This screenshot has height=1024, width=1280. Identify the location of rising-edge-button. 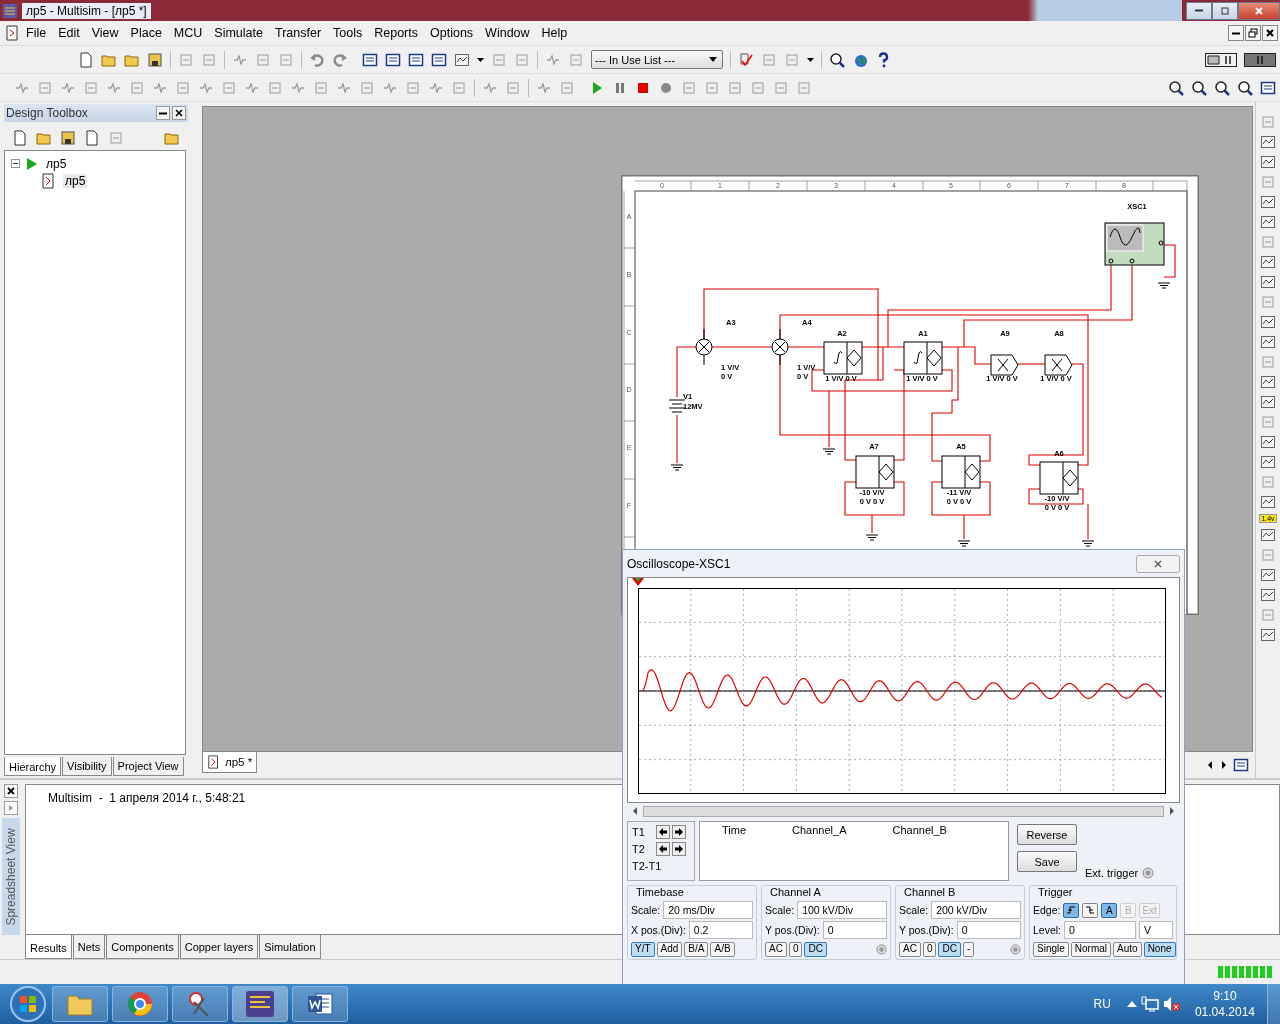
(1071, 910).